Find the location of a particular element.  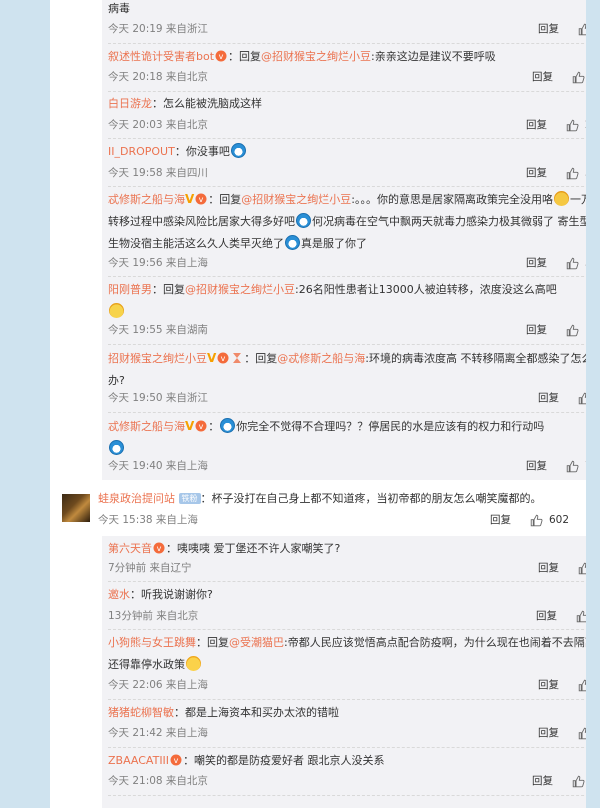

reply-author: 叙述性诡计受害者bot is located at coordinates (161, 56).